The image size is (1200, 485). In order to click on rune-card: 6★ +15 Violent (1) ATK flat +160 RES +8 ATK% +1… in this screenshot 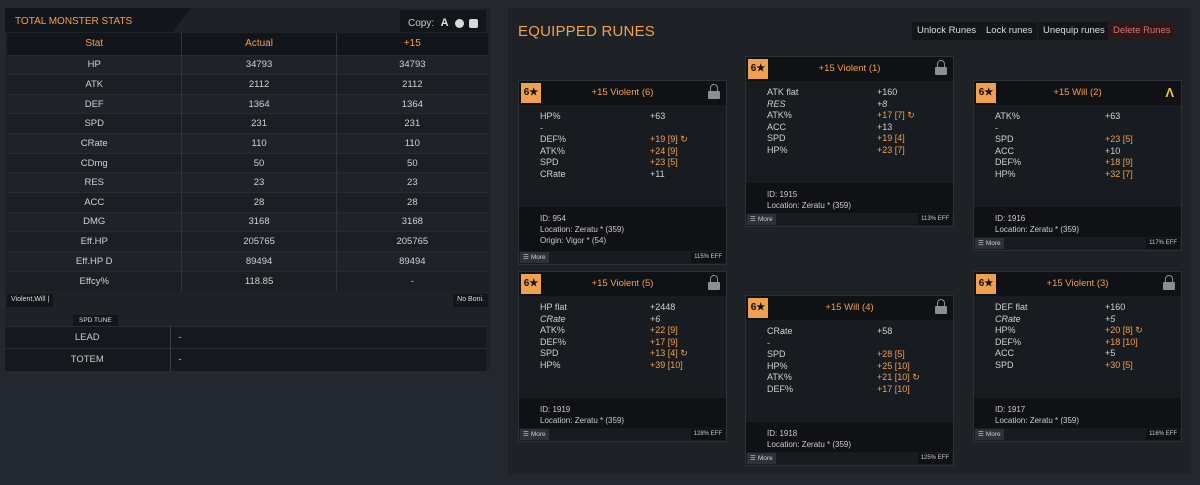, I will do `click(849, 141)`.